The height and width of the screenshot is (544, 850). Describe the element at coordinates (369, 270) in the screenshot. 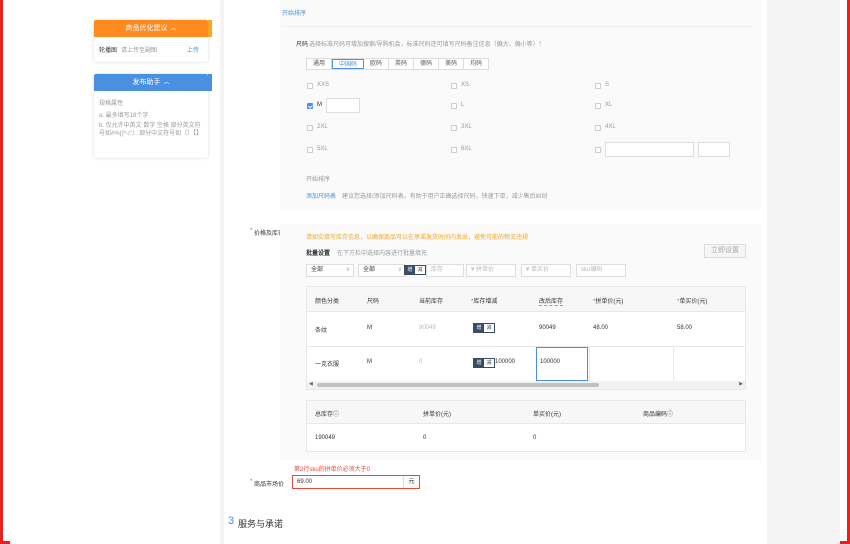

I see `batch-size-select-value: 全部` at that location.